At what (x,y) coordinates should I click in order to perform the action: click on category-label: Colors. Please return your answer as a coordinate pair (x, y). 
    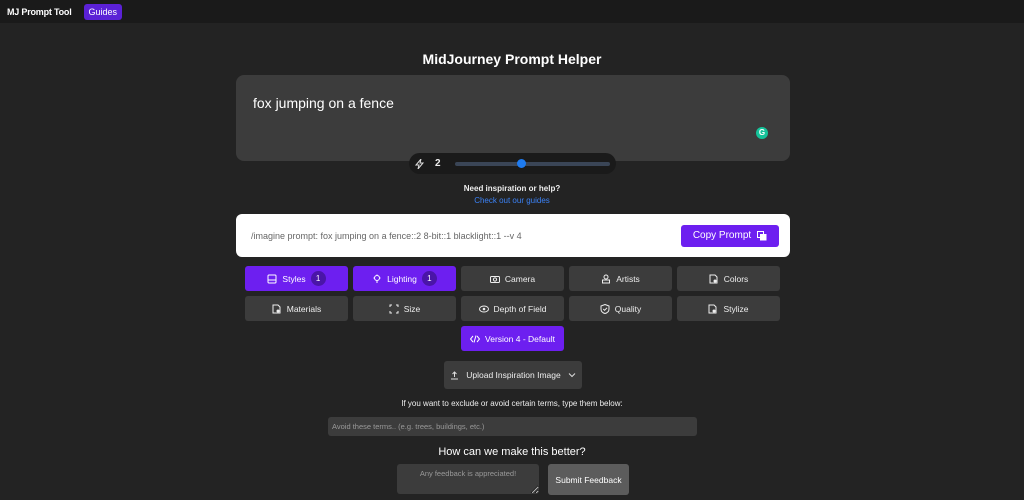
    Looking at the image, I should click on (736, 278).